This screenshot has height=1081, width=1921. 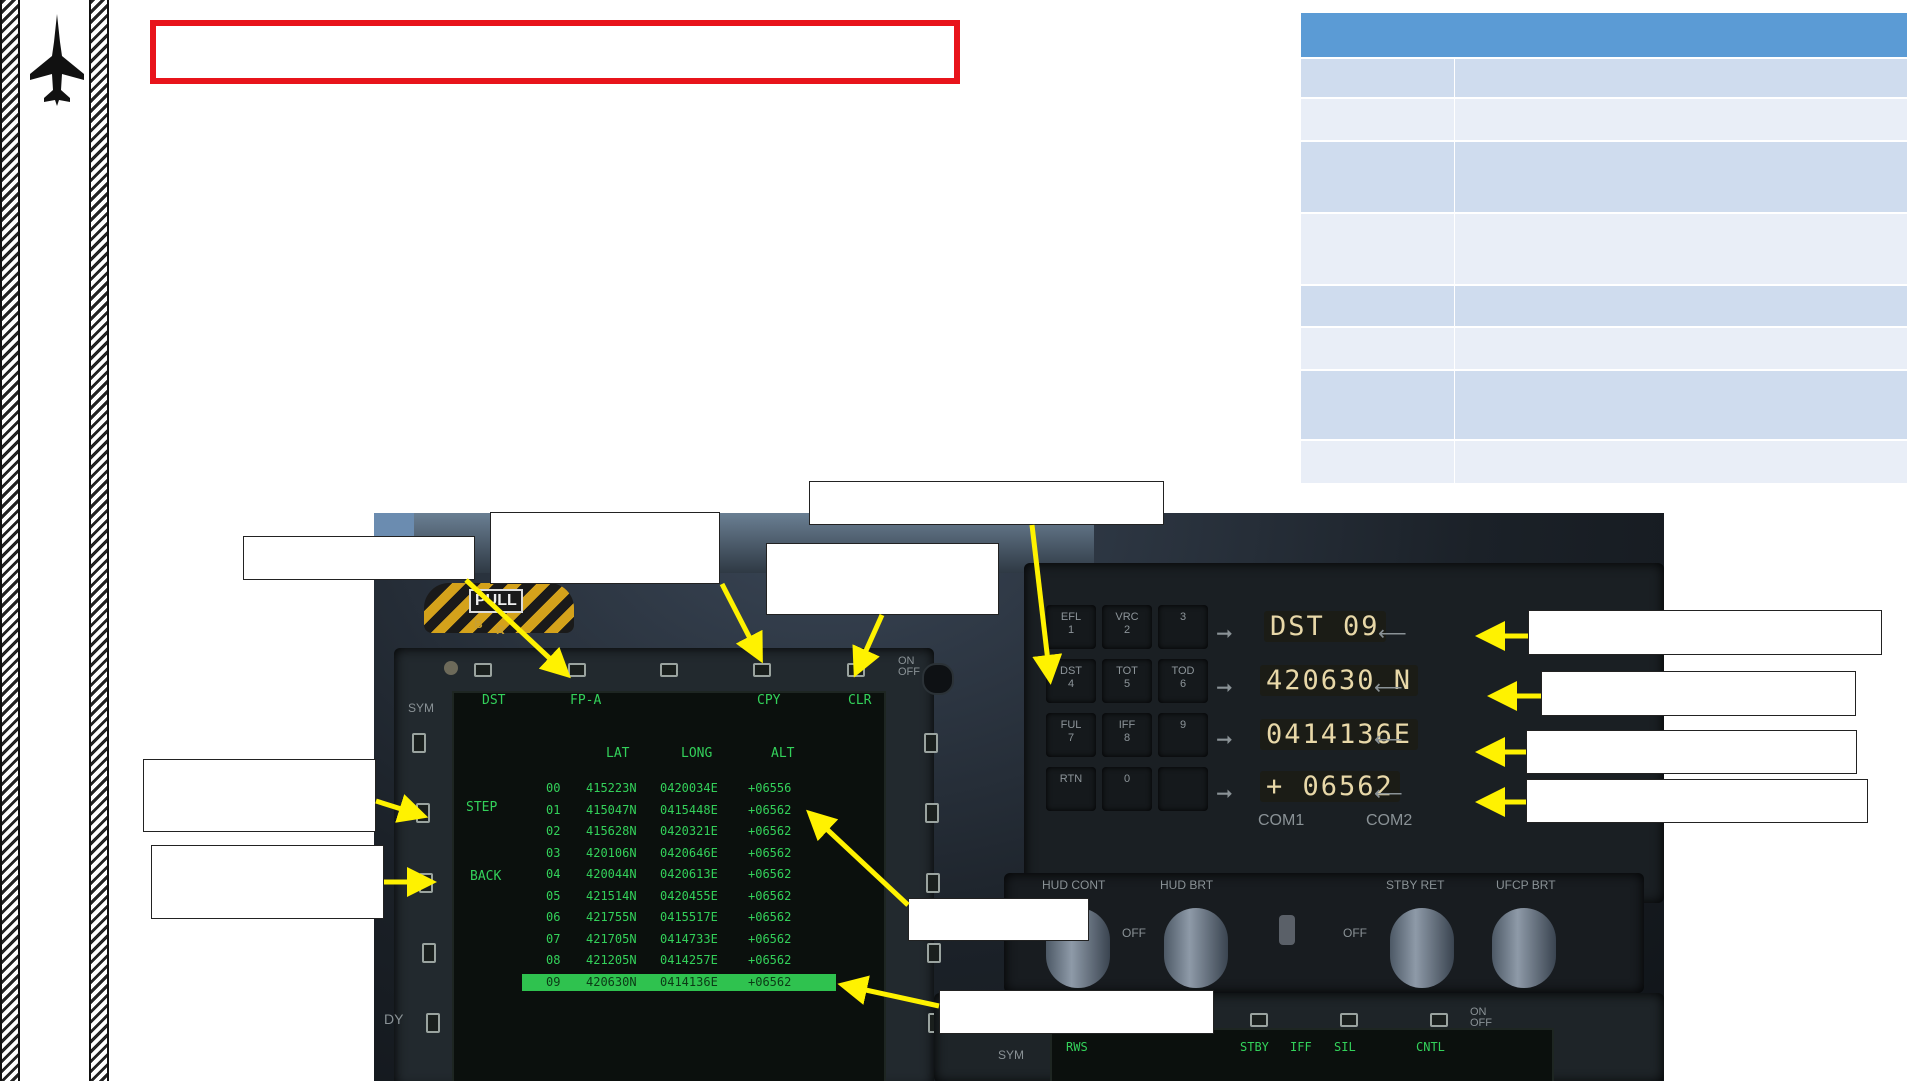 What do you see at coordinates (1071, 627) in the screenshot?
I see `ufc-key-efl: EFL 1` at bounding box center [1071, 627].